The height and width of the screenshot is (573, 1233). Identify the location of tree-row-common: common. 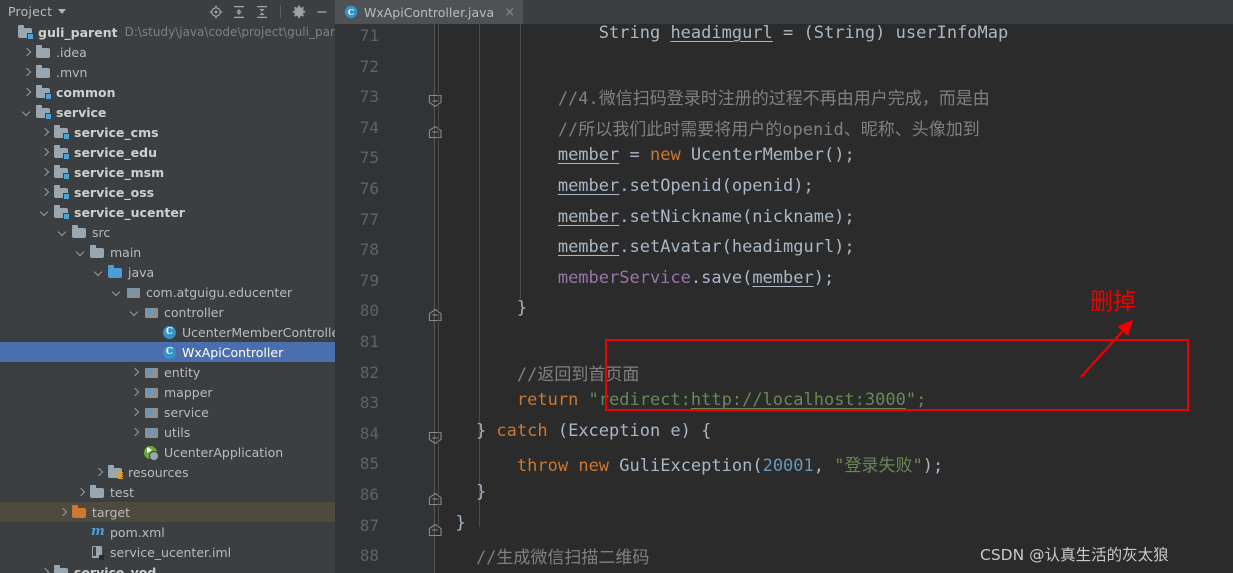
(167, 92).